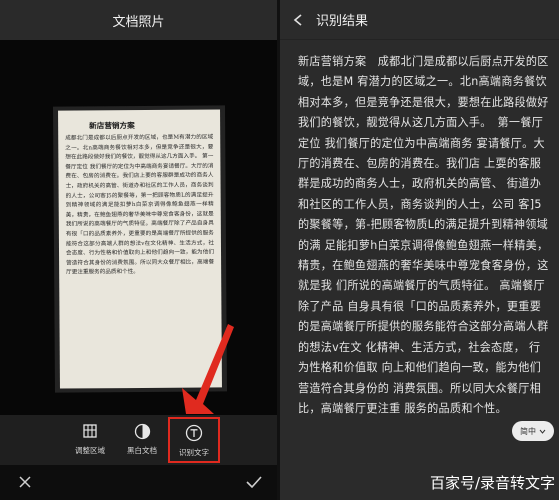 Image resolution: width=559 pixels, height=500 pixels. I want to click on watermark-text: 百家号/录音转文字, so click(493, 483).